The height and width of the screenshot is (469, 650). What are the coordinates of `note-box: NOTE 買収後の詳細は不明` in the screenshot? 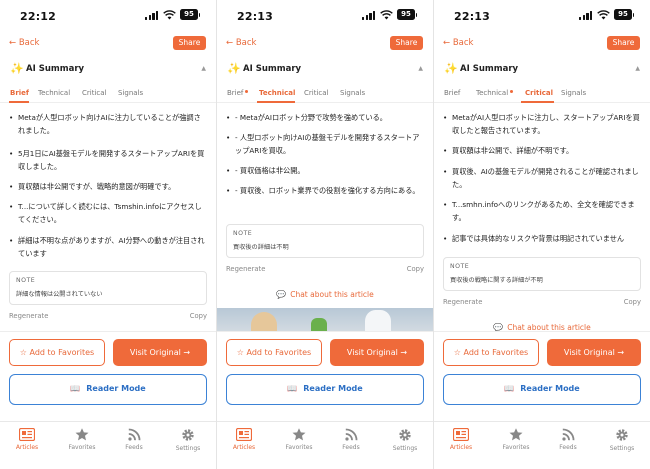 It's located at (325, 241).